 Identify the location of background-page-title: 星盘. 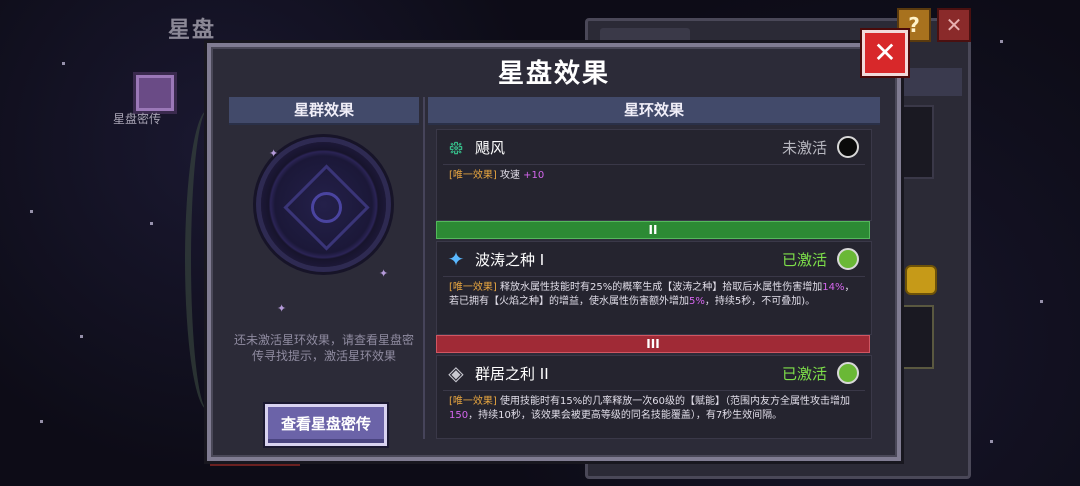
(192, 30).